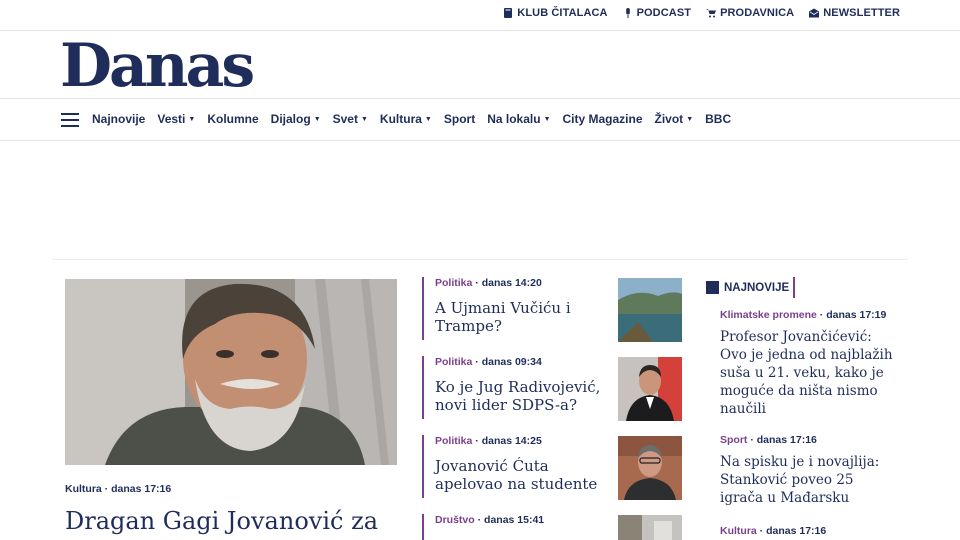 The image size is (960, 540). Describe the element at coordinates (514, 520) in the screenshot. I see `timestamp: danas 15:41` at that location.